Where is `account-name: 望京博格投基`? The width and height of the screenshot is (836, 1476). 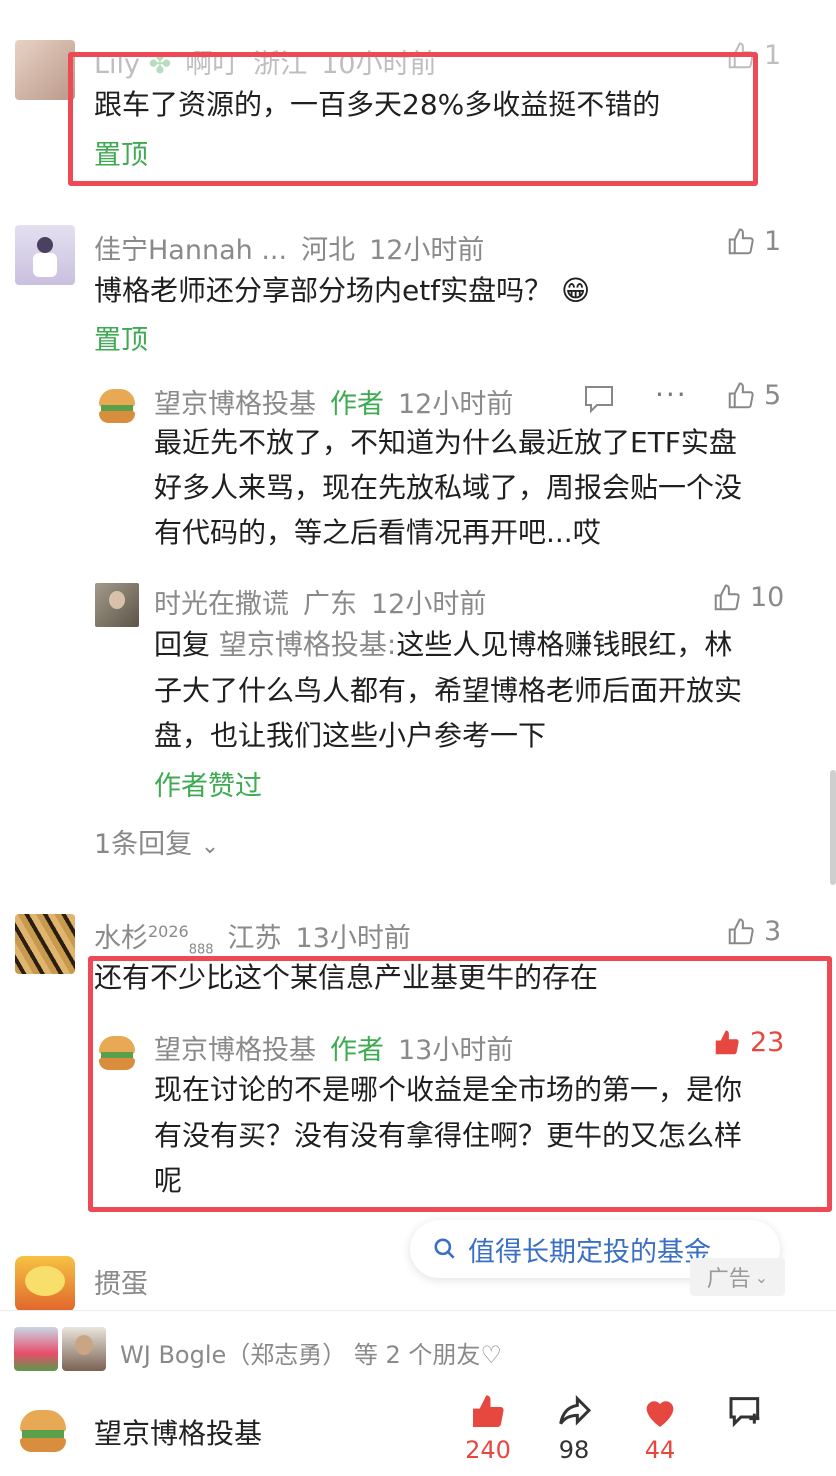 account-name: 望京博格投基 is located at coordinates (178, 1432).